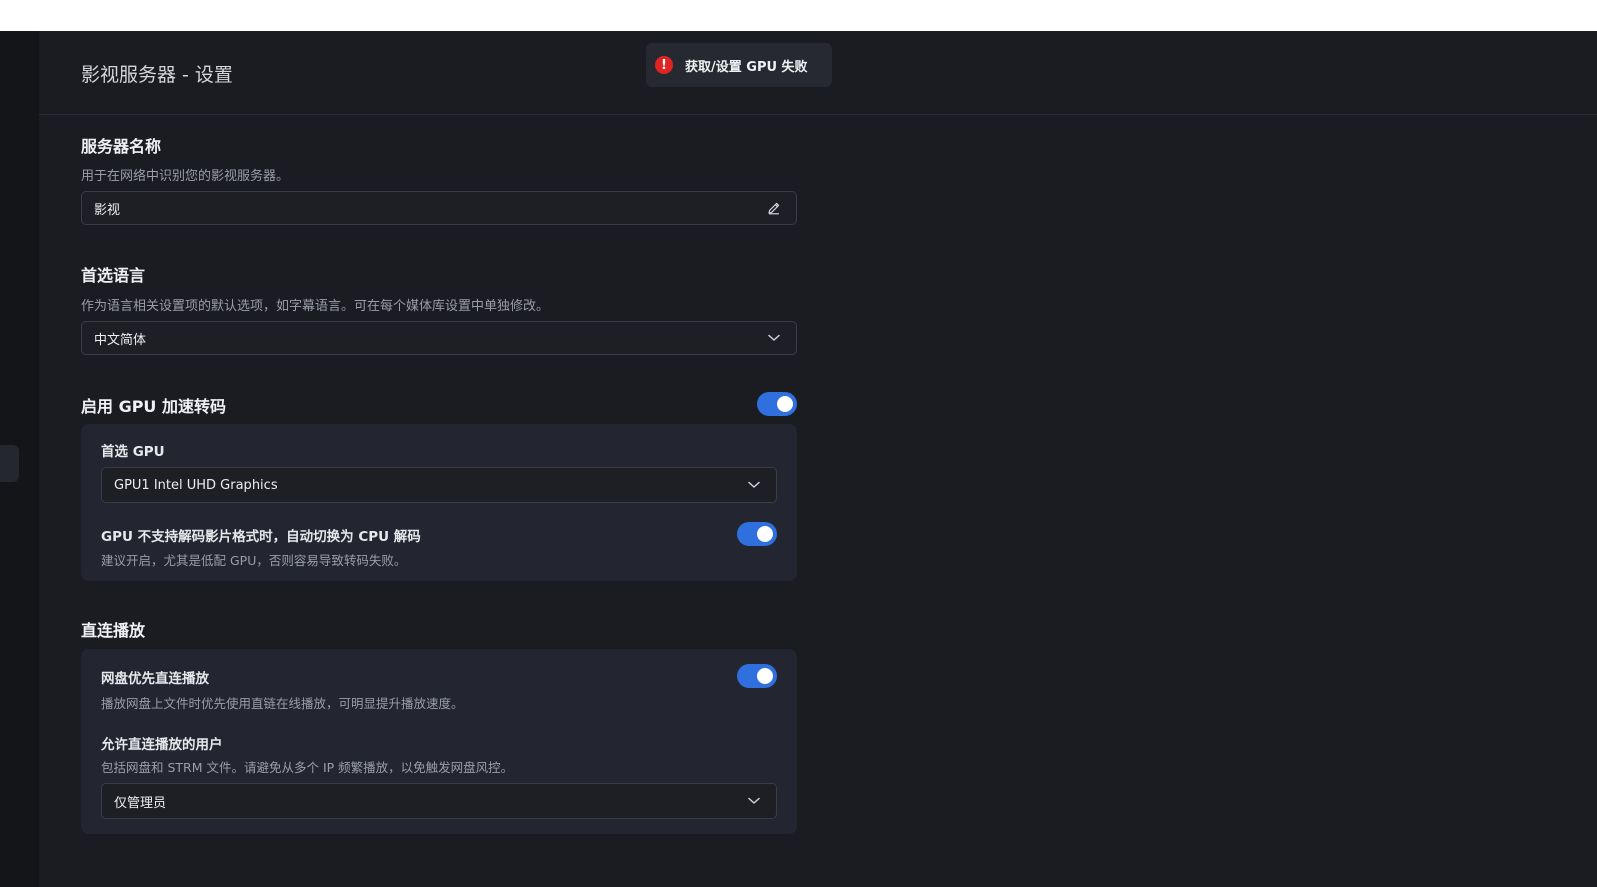  What do you see at coordinates (439, 801) in the screenshot?
I see `allowed-users-select: 仅管理员` at bounding box center [439, 801].